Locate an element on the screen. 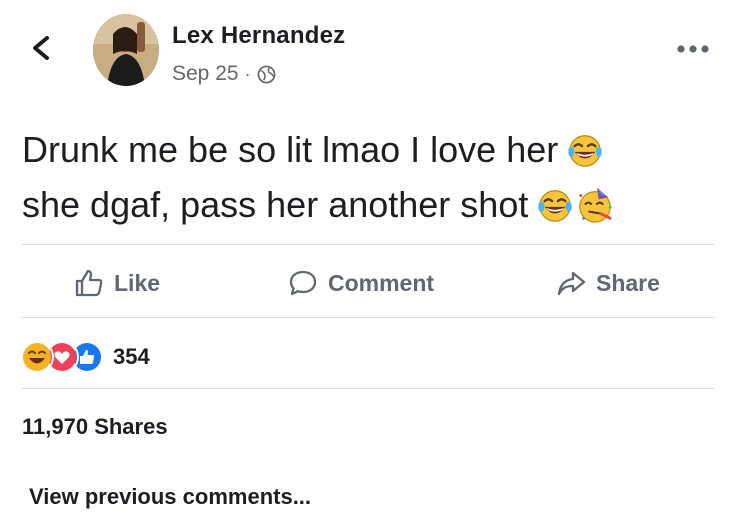 This screenshot has width=736, height=522. comment-bubble-icon is located at coordinates (303, 283).